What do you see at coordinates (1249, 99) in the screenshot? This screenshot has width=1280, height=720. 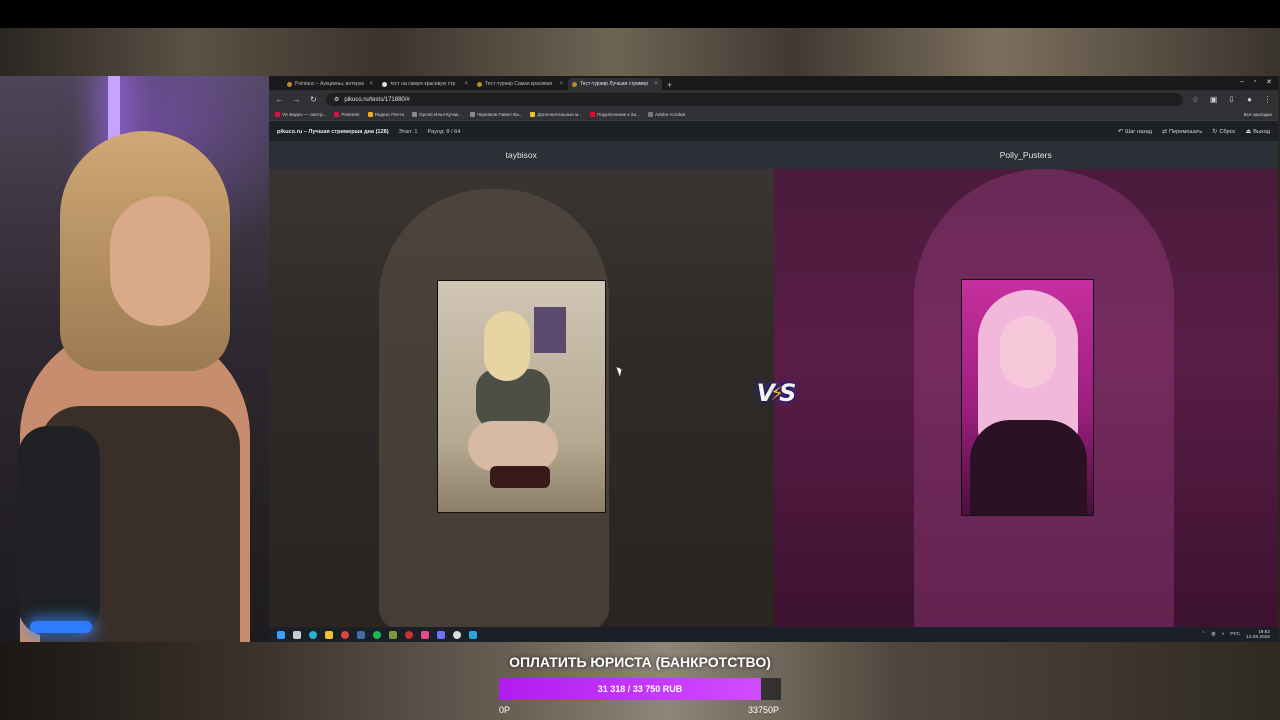 I see `profile-icon: ●` at bounding box center [1249, 99].